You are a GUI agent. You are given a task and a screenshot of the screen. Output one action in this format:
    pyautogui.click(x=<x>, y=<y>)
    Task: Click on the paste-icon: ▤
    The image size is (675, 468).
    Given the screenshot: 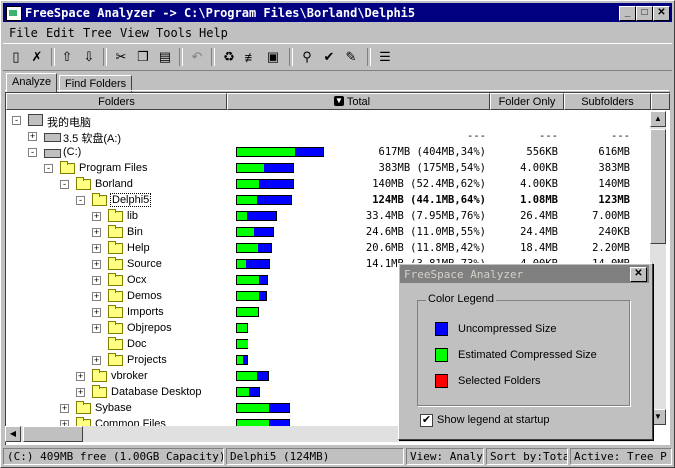 What is the action you would take?
    pyautogui.click(x=165, y=57)
    